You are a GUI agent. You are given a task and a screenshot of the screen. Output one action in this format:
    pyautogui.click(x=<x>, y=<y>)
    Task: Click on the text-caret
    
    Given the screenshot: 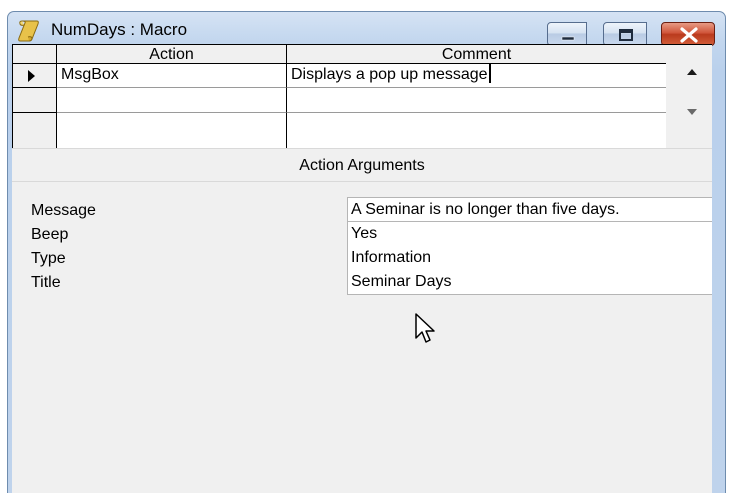 What is the action you would take?
    pyautogui.click(x=489, y=73)
    